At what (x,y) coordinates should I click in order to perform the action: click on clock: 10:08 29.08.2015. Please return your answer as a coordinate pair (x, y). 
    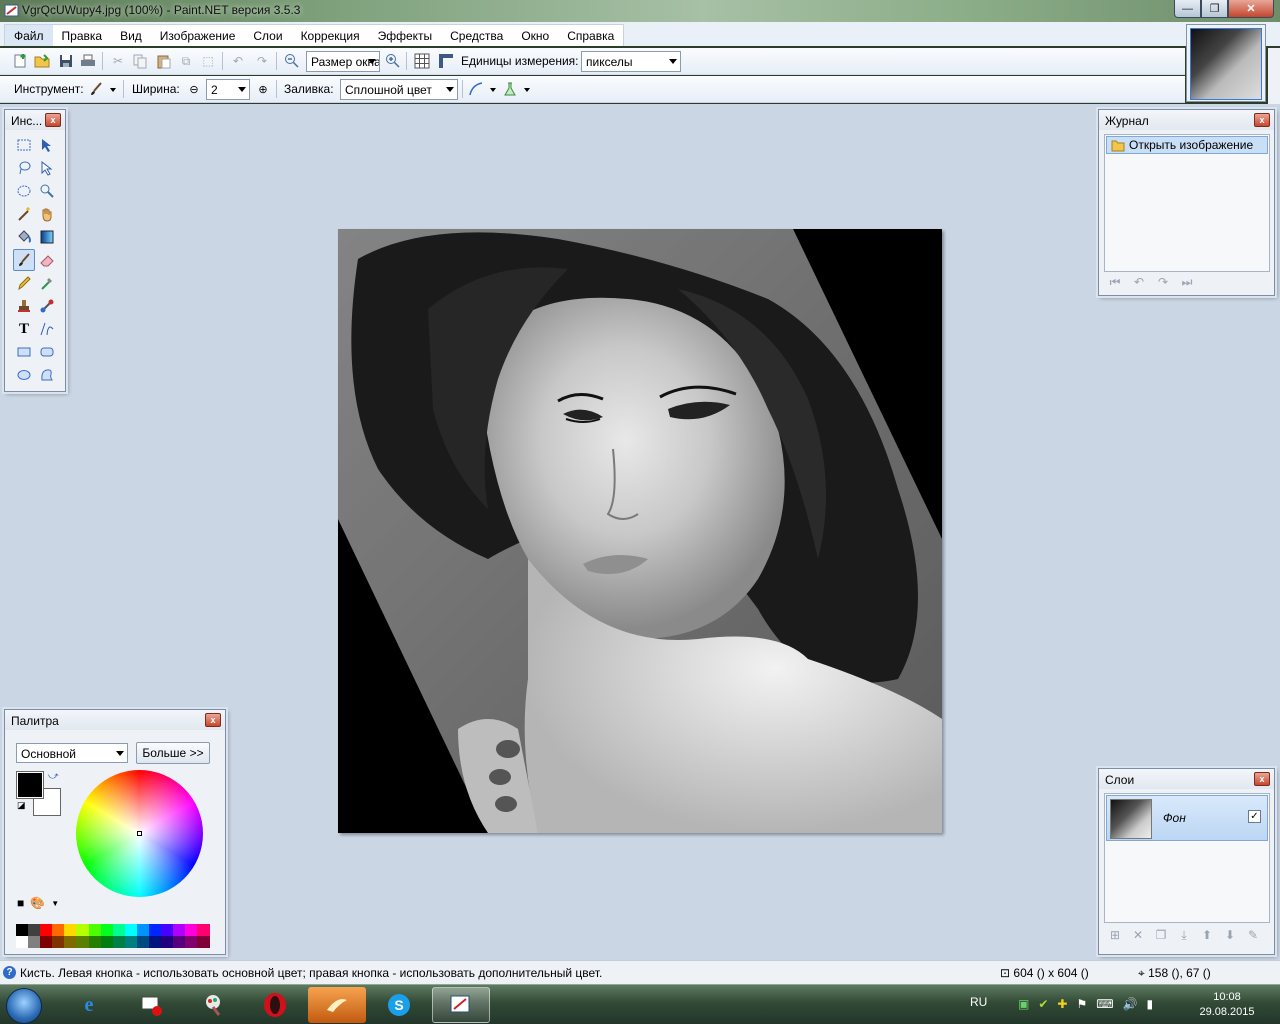
    Looking at the image, I should click on (1227, 1005).